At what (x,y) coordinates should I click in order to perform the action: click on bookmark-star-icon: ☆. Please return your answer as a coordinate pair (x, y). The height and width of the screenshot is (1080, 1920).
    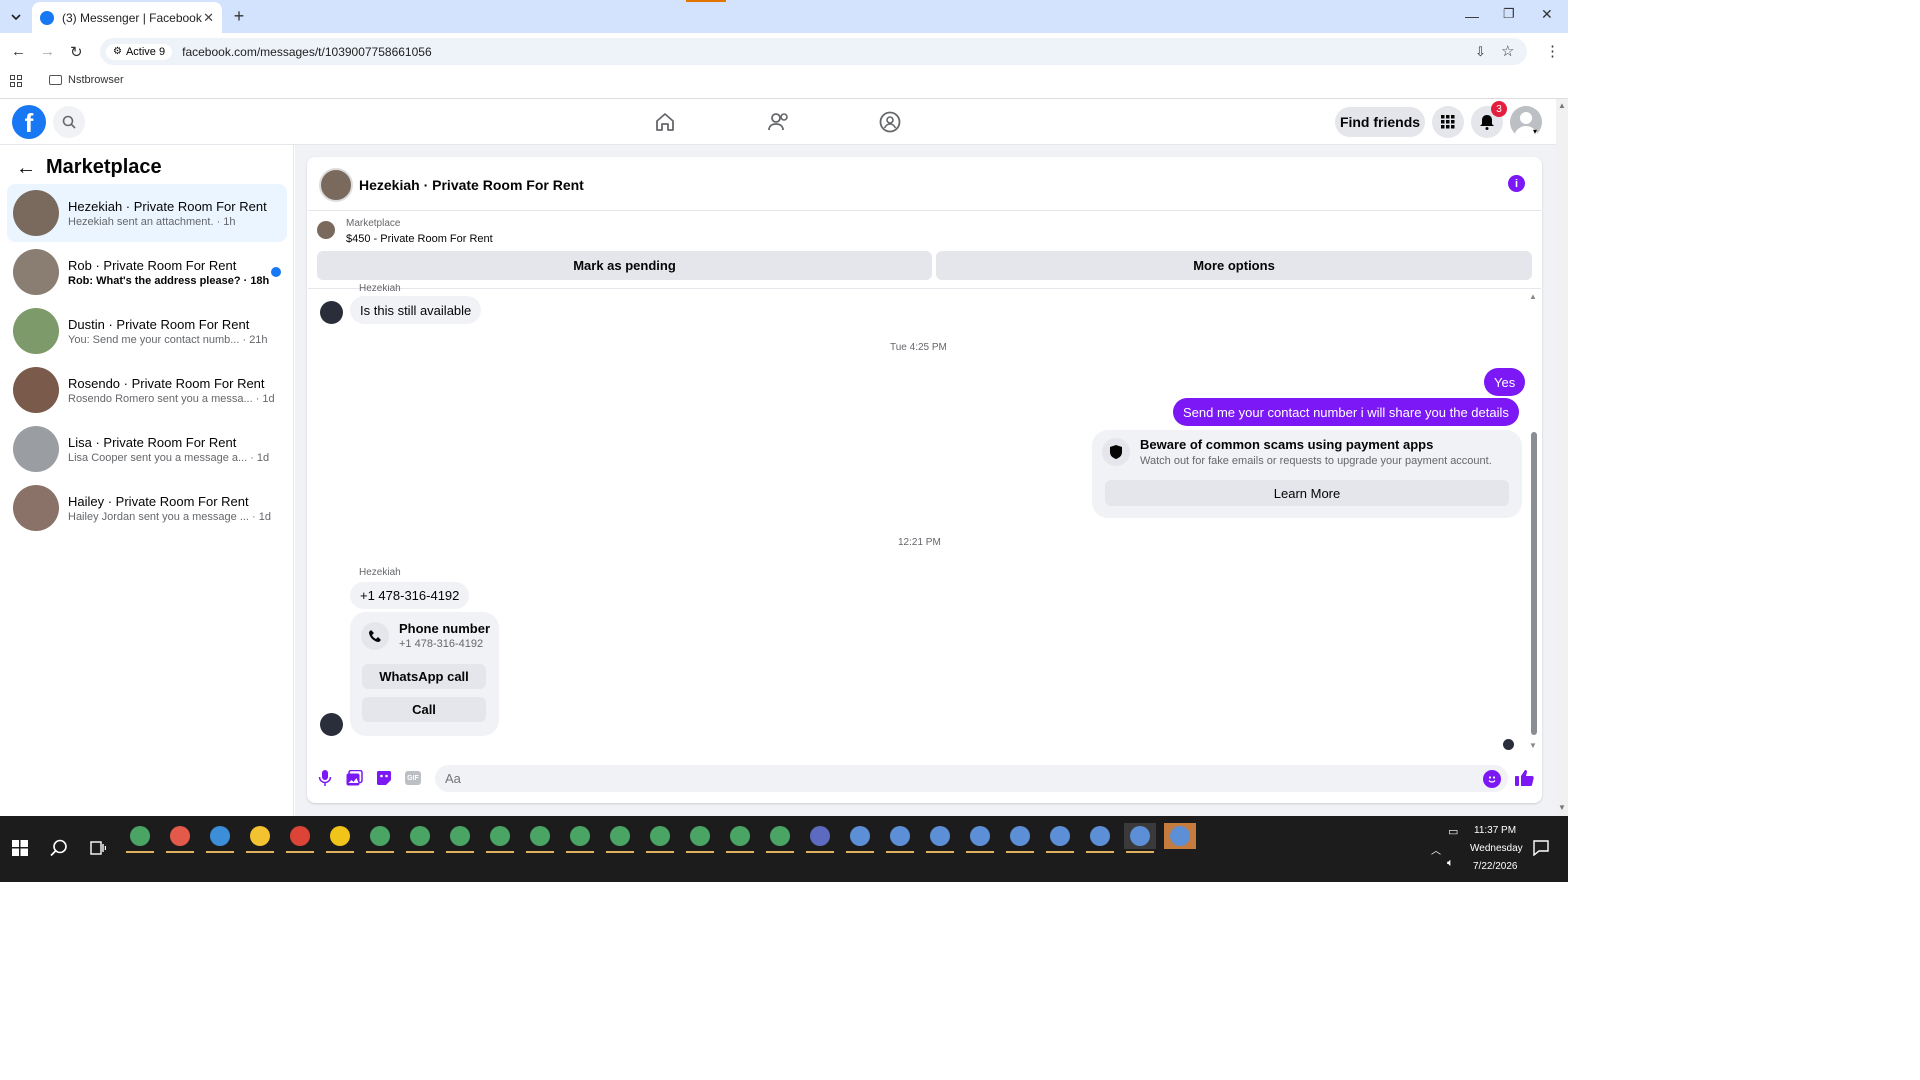
    Looking at the image, I should click on (1507, 51).